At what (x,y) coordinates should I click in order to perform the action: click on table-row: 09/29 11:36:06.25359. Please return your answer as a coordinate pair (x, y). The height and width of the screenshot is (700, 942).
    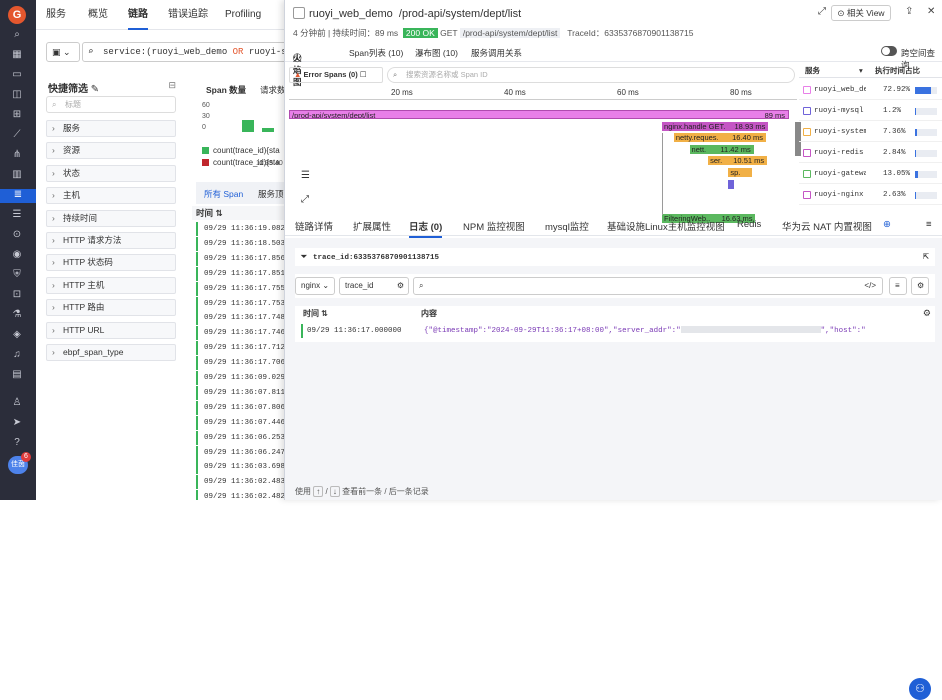
    Looking at the image, I should click on (240, 437).